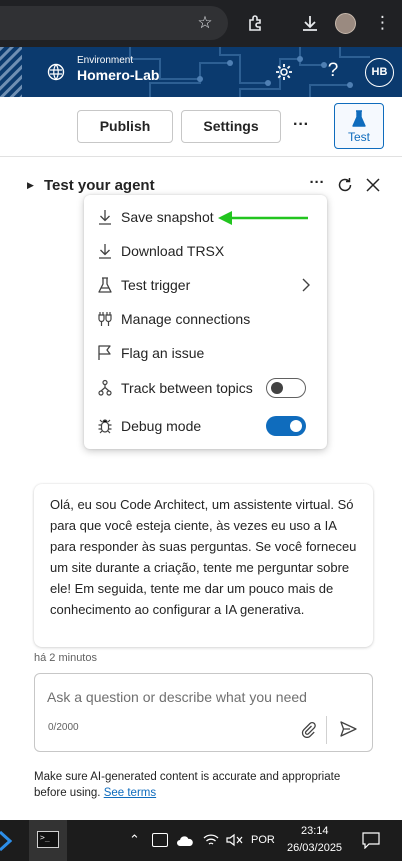  I want to click on environment-label: Environment, so click(105, 60).